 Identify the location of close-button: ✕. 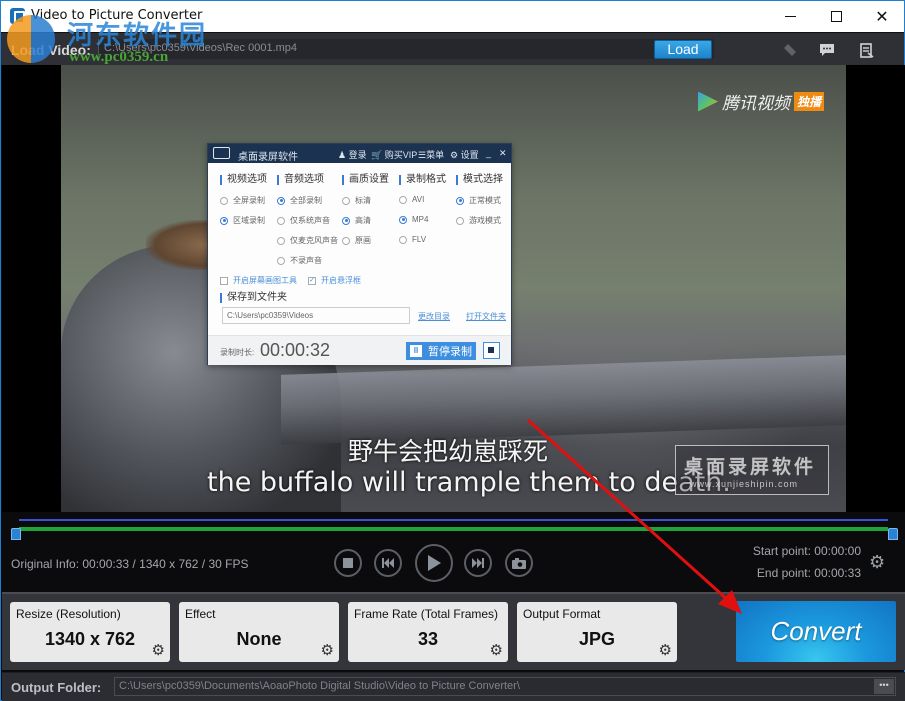
(882, 16).